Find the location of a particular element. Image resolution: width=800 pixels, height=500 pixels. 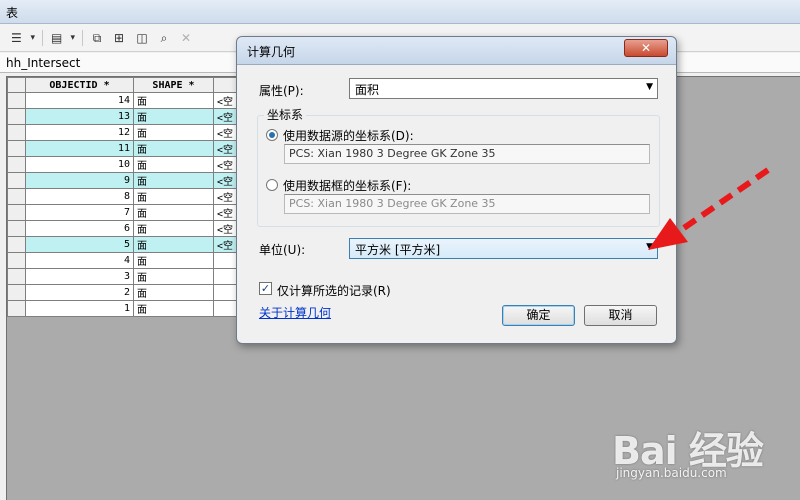

property-select: 面积 ▼ is located at coordinates (503, 88).